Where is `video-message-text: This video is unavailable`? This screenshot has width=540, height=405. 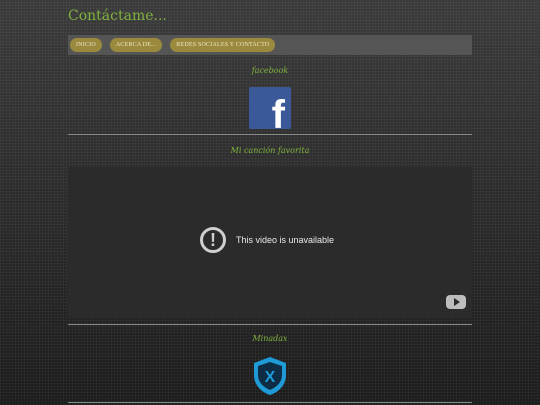
video-message-text: This video is unavailable is located at coordinates (285, 240).